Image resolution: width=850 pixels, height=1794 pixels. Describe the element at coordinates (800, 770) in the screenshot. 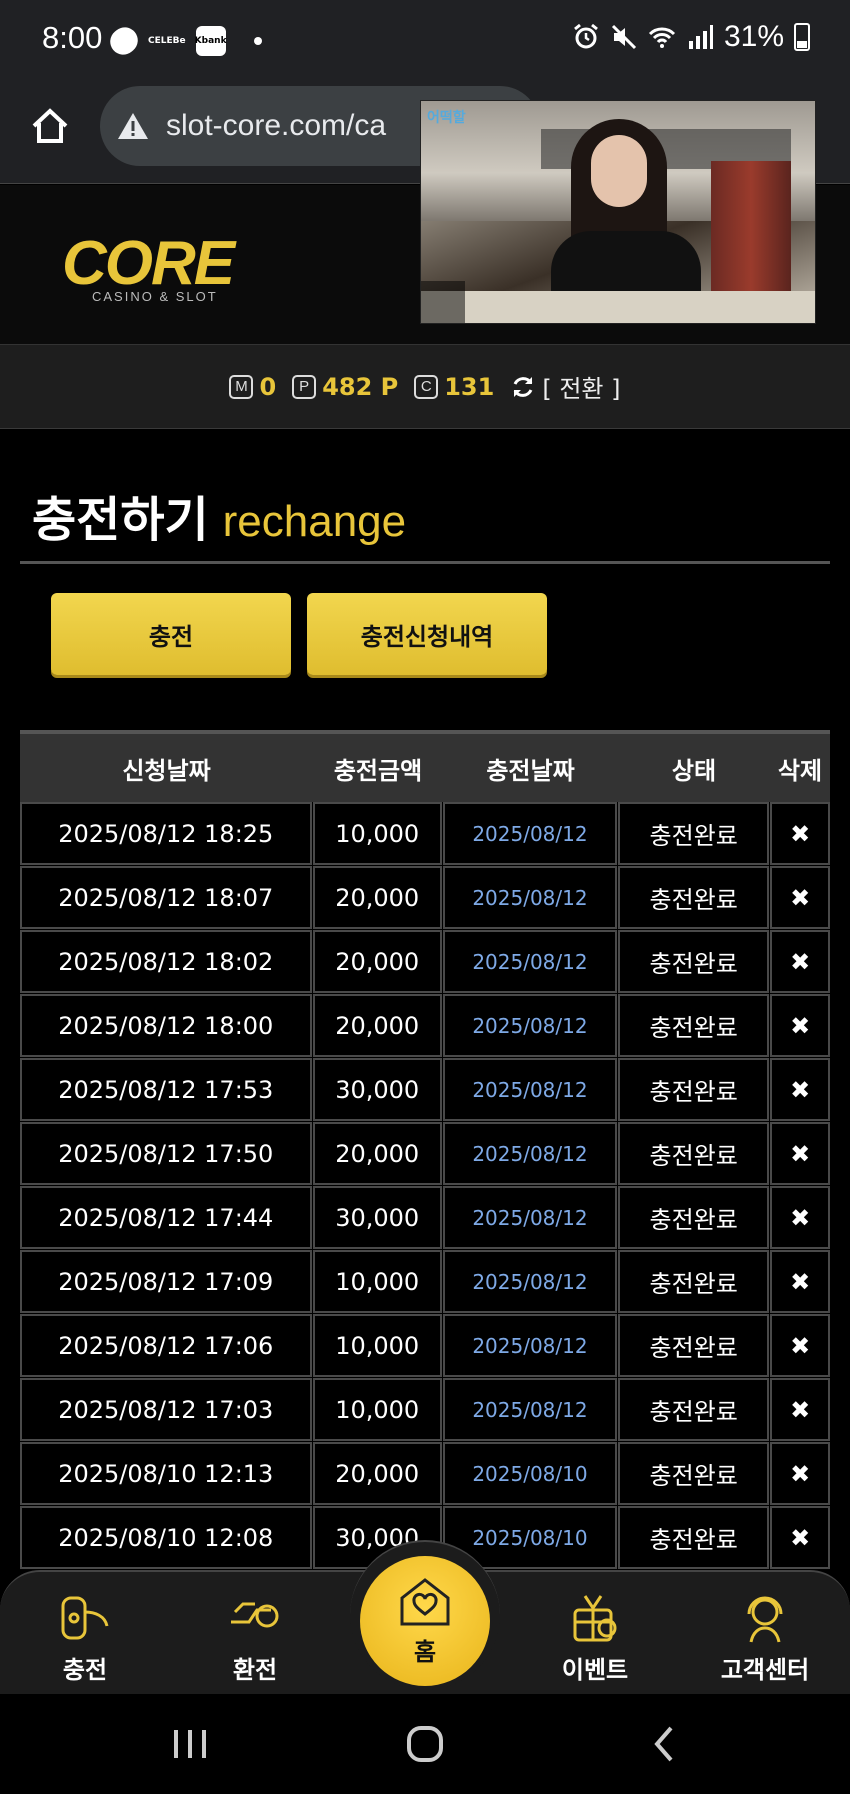

I see `header-delete: 삭제` at that location.